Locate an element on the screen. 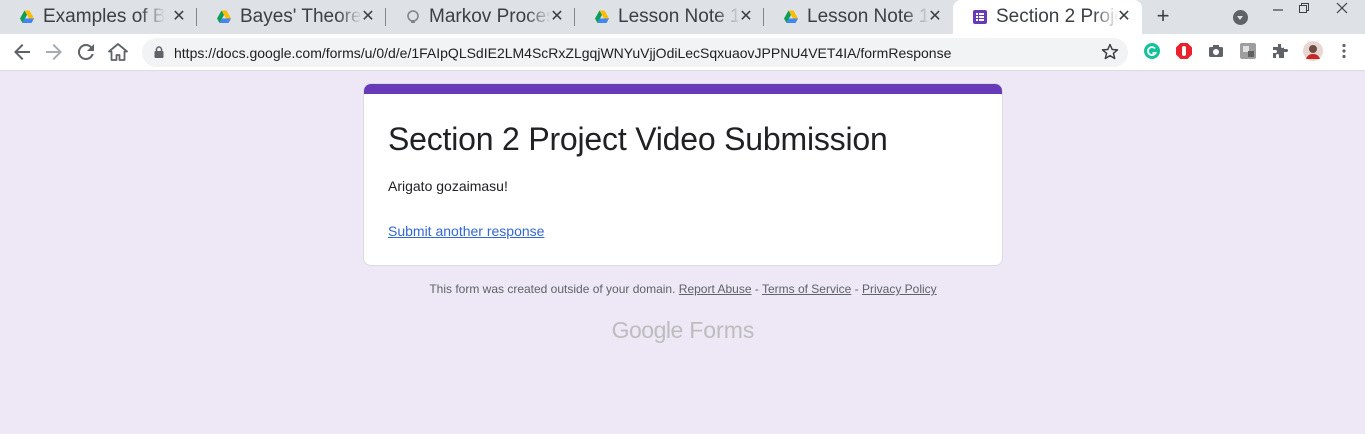 This screenshot has height=434, width=1365. profile-avatar-icon is located at coordinates (1313, 51).